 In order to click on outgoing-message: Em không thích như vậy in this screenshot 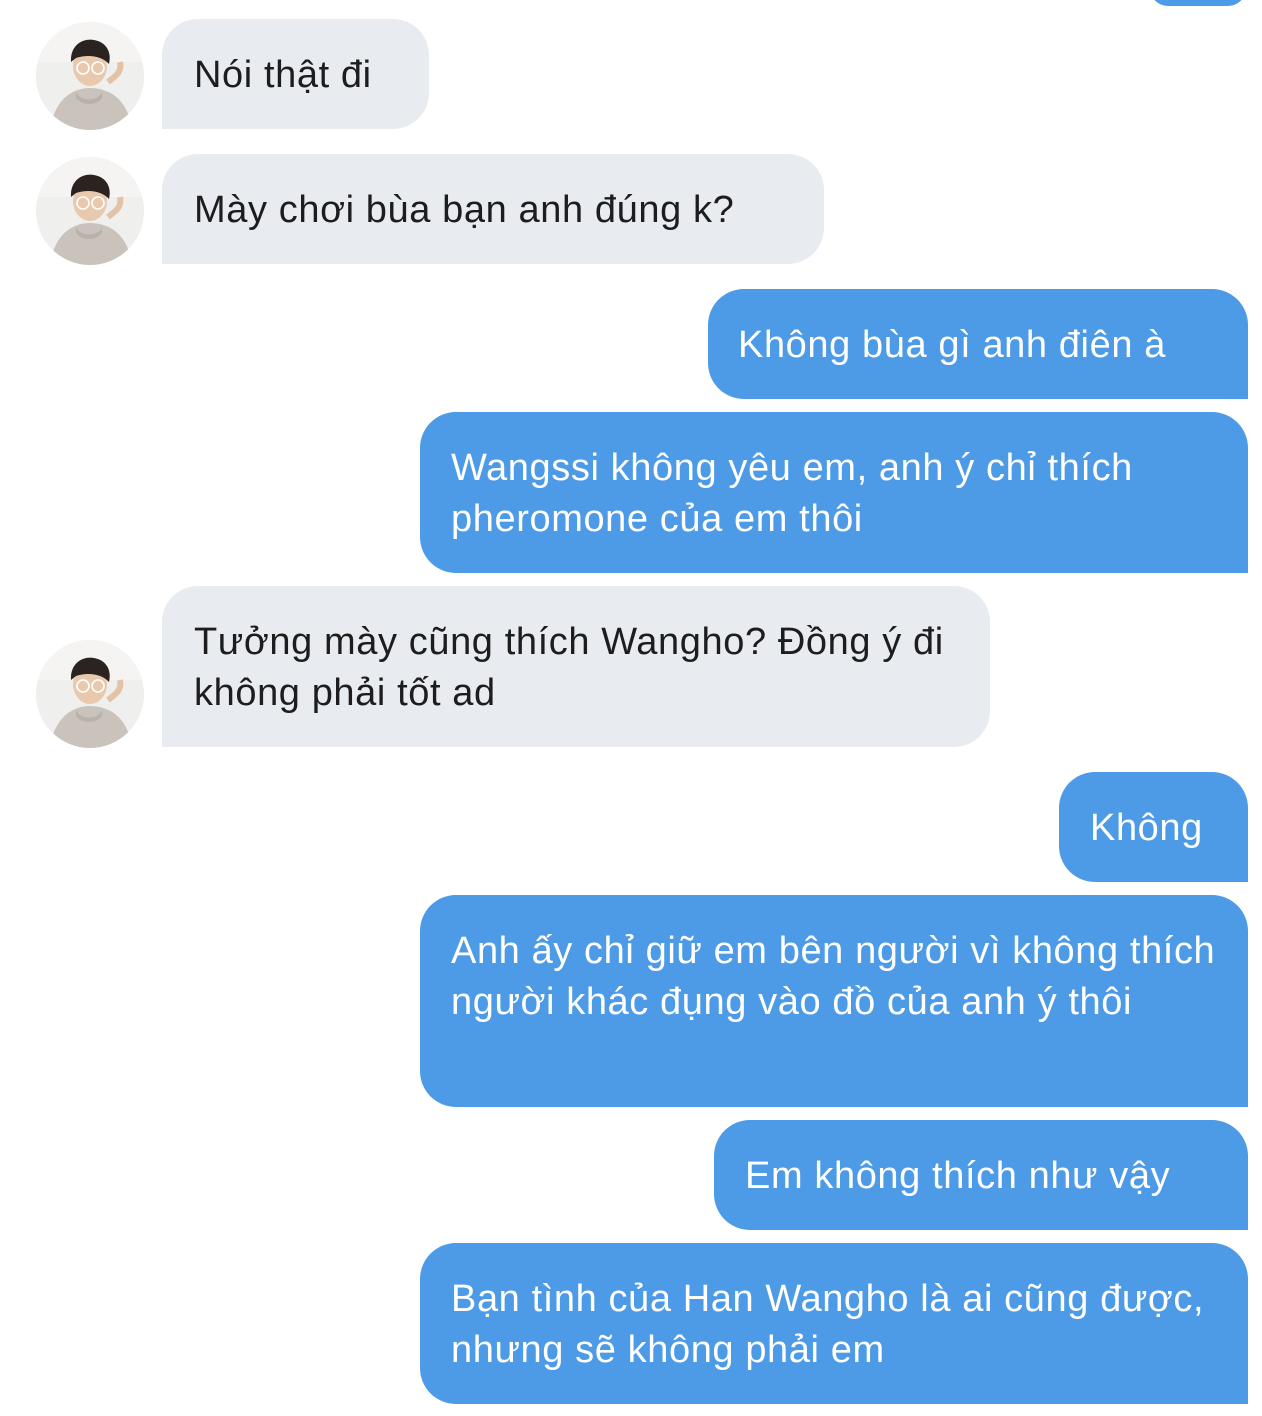, I will do `click(981, 1175)`.